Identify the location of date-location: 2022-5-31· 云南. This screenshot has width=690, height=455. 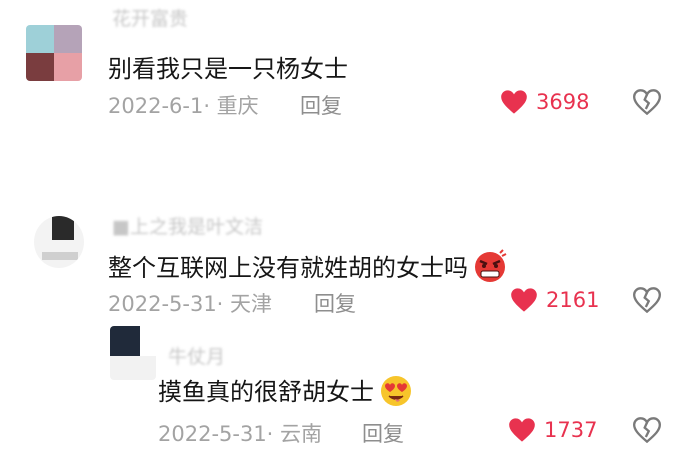
(240, 434).